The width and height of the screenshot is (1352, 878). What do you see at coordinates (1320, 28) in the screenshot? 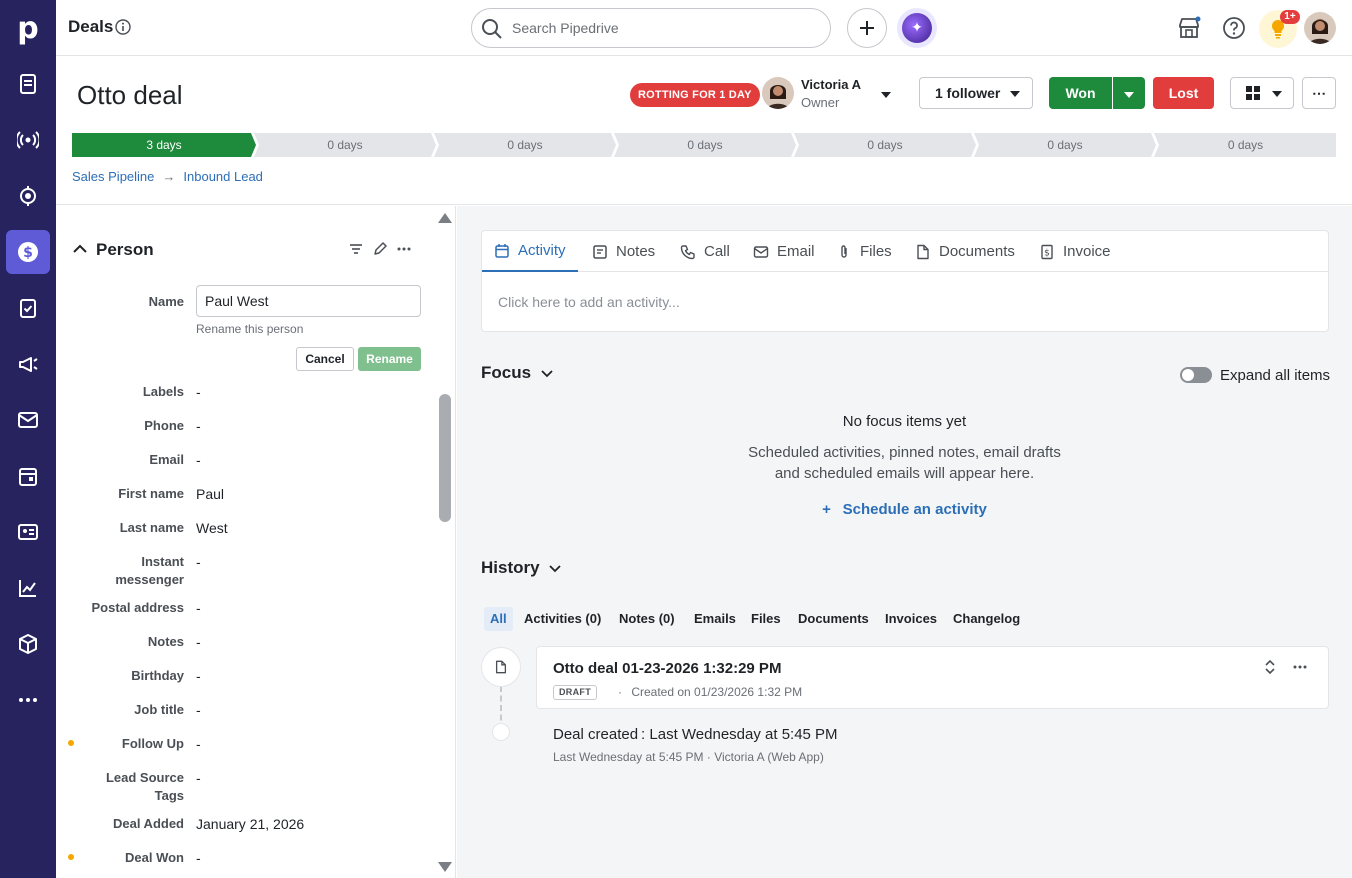
I see `user-avatar` at bounding box center [1320, 28].